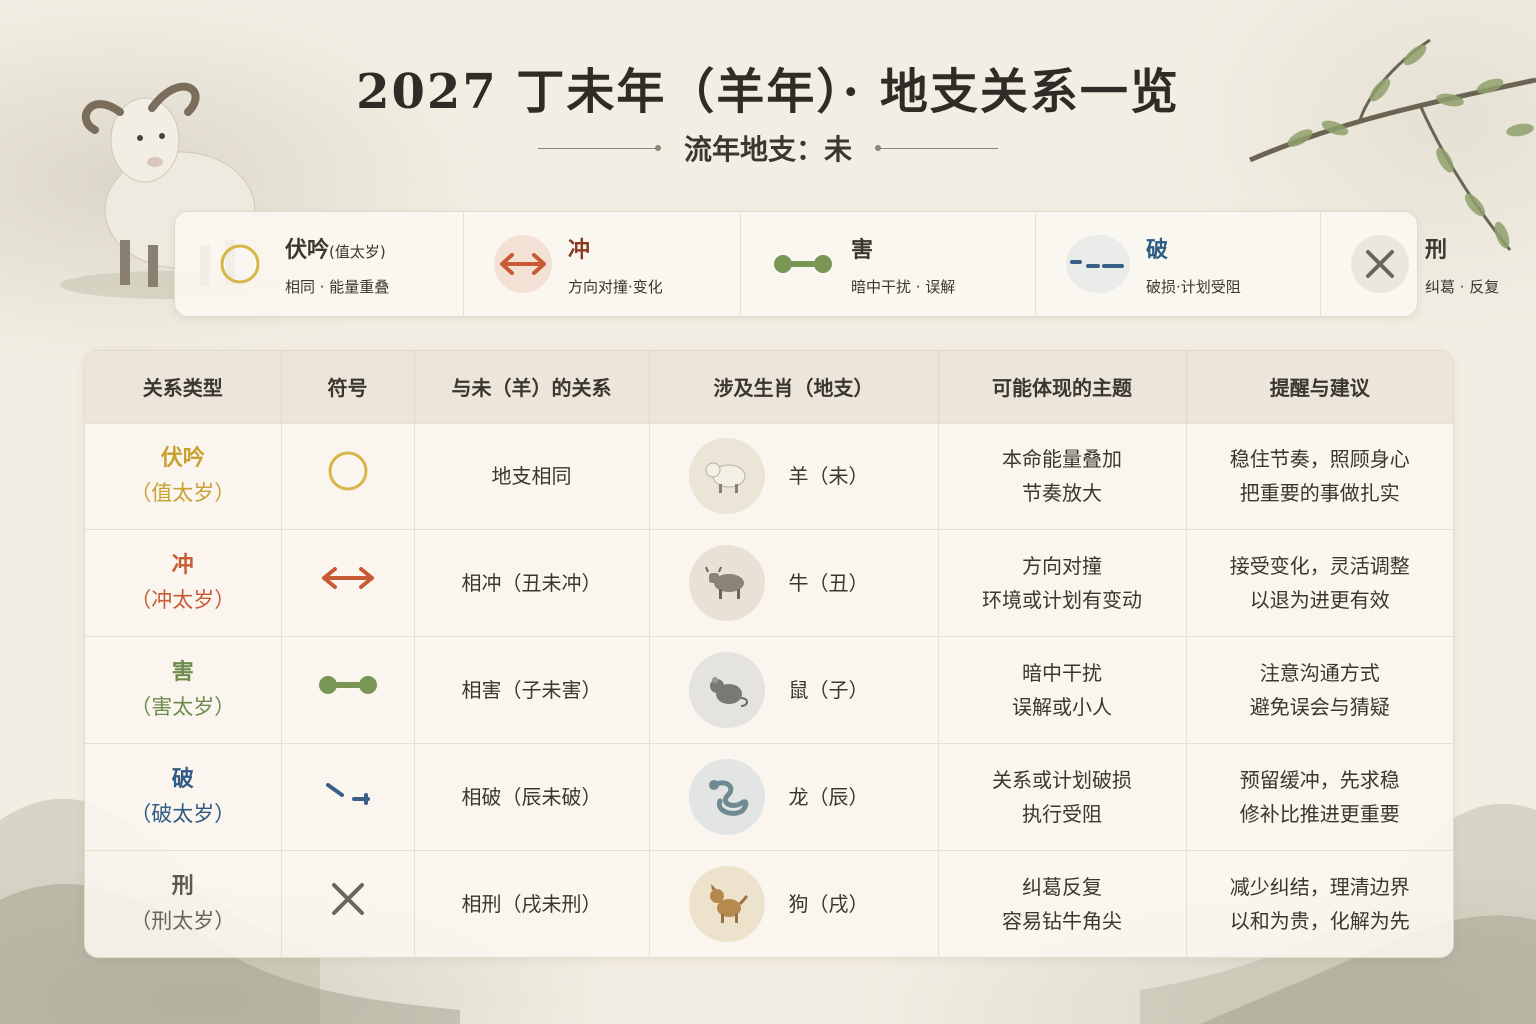 This screenshot has width=1536, height=1024. I want to click on zodiac-cell: 鼠（子）, so click(794, 690).